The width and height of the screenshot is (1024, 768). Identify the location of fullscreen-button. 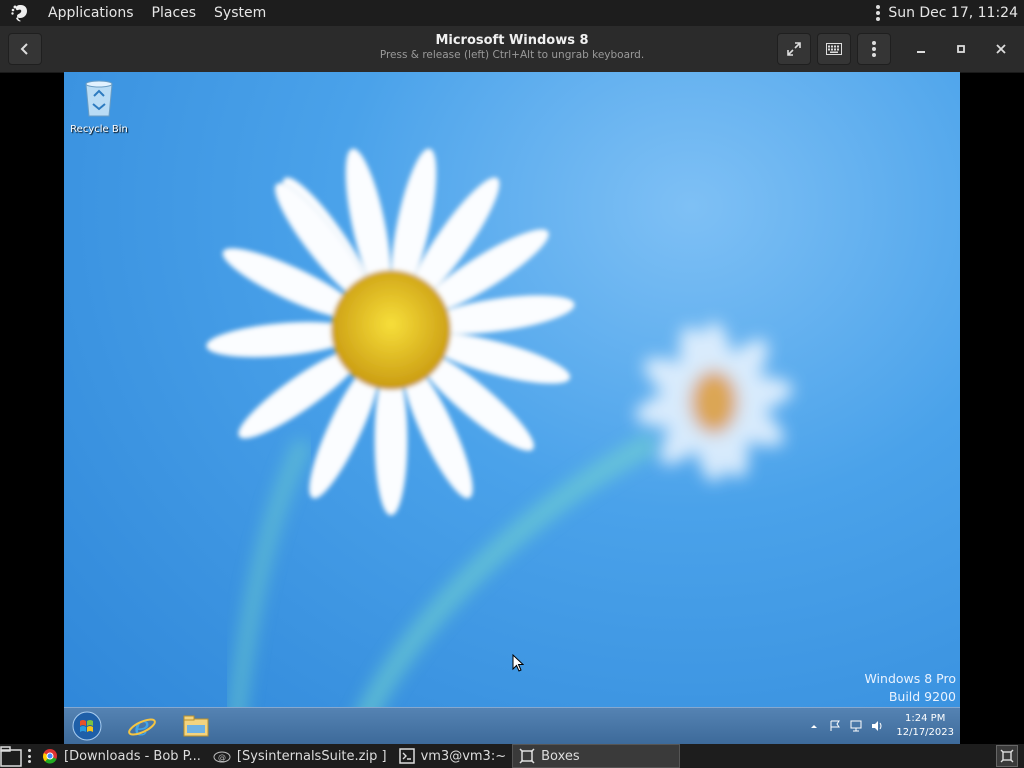
(794, 49).